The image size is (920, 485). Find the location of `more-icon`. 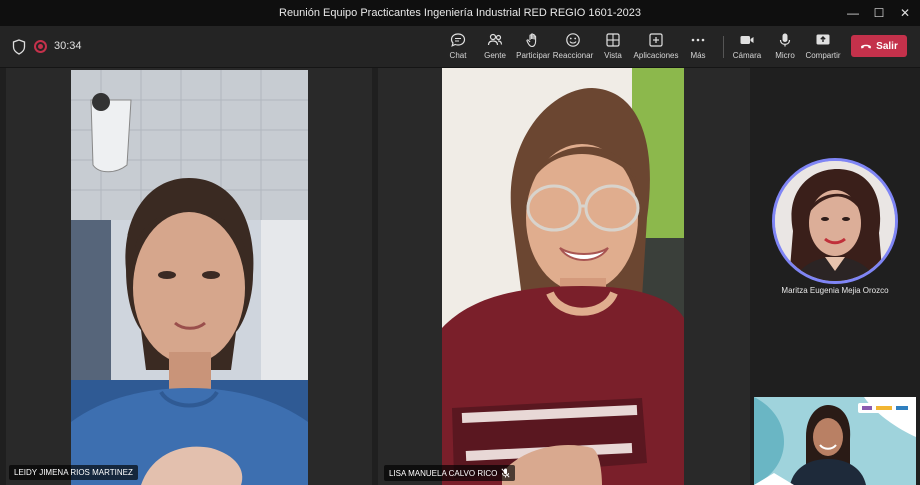

more-icon is located at coordinates (698, 40).